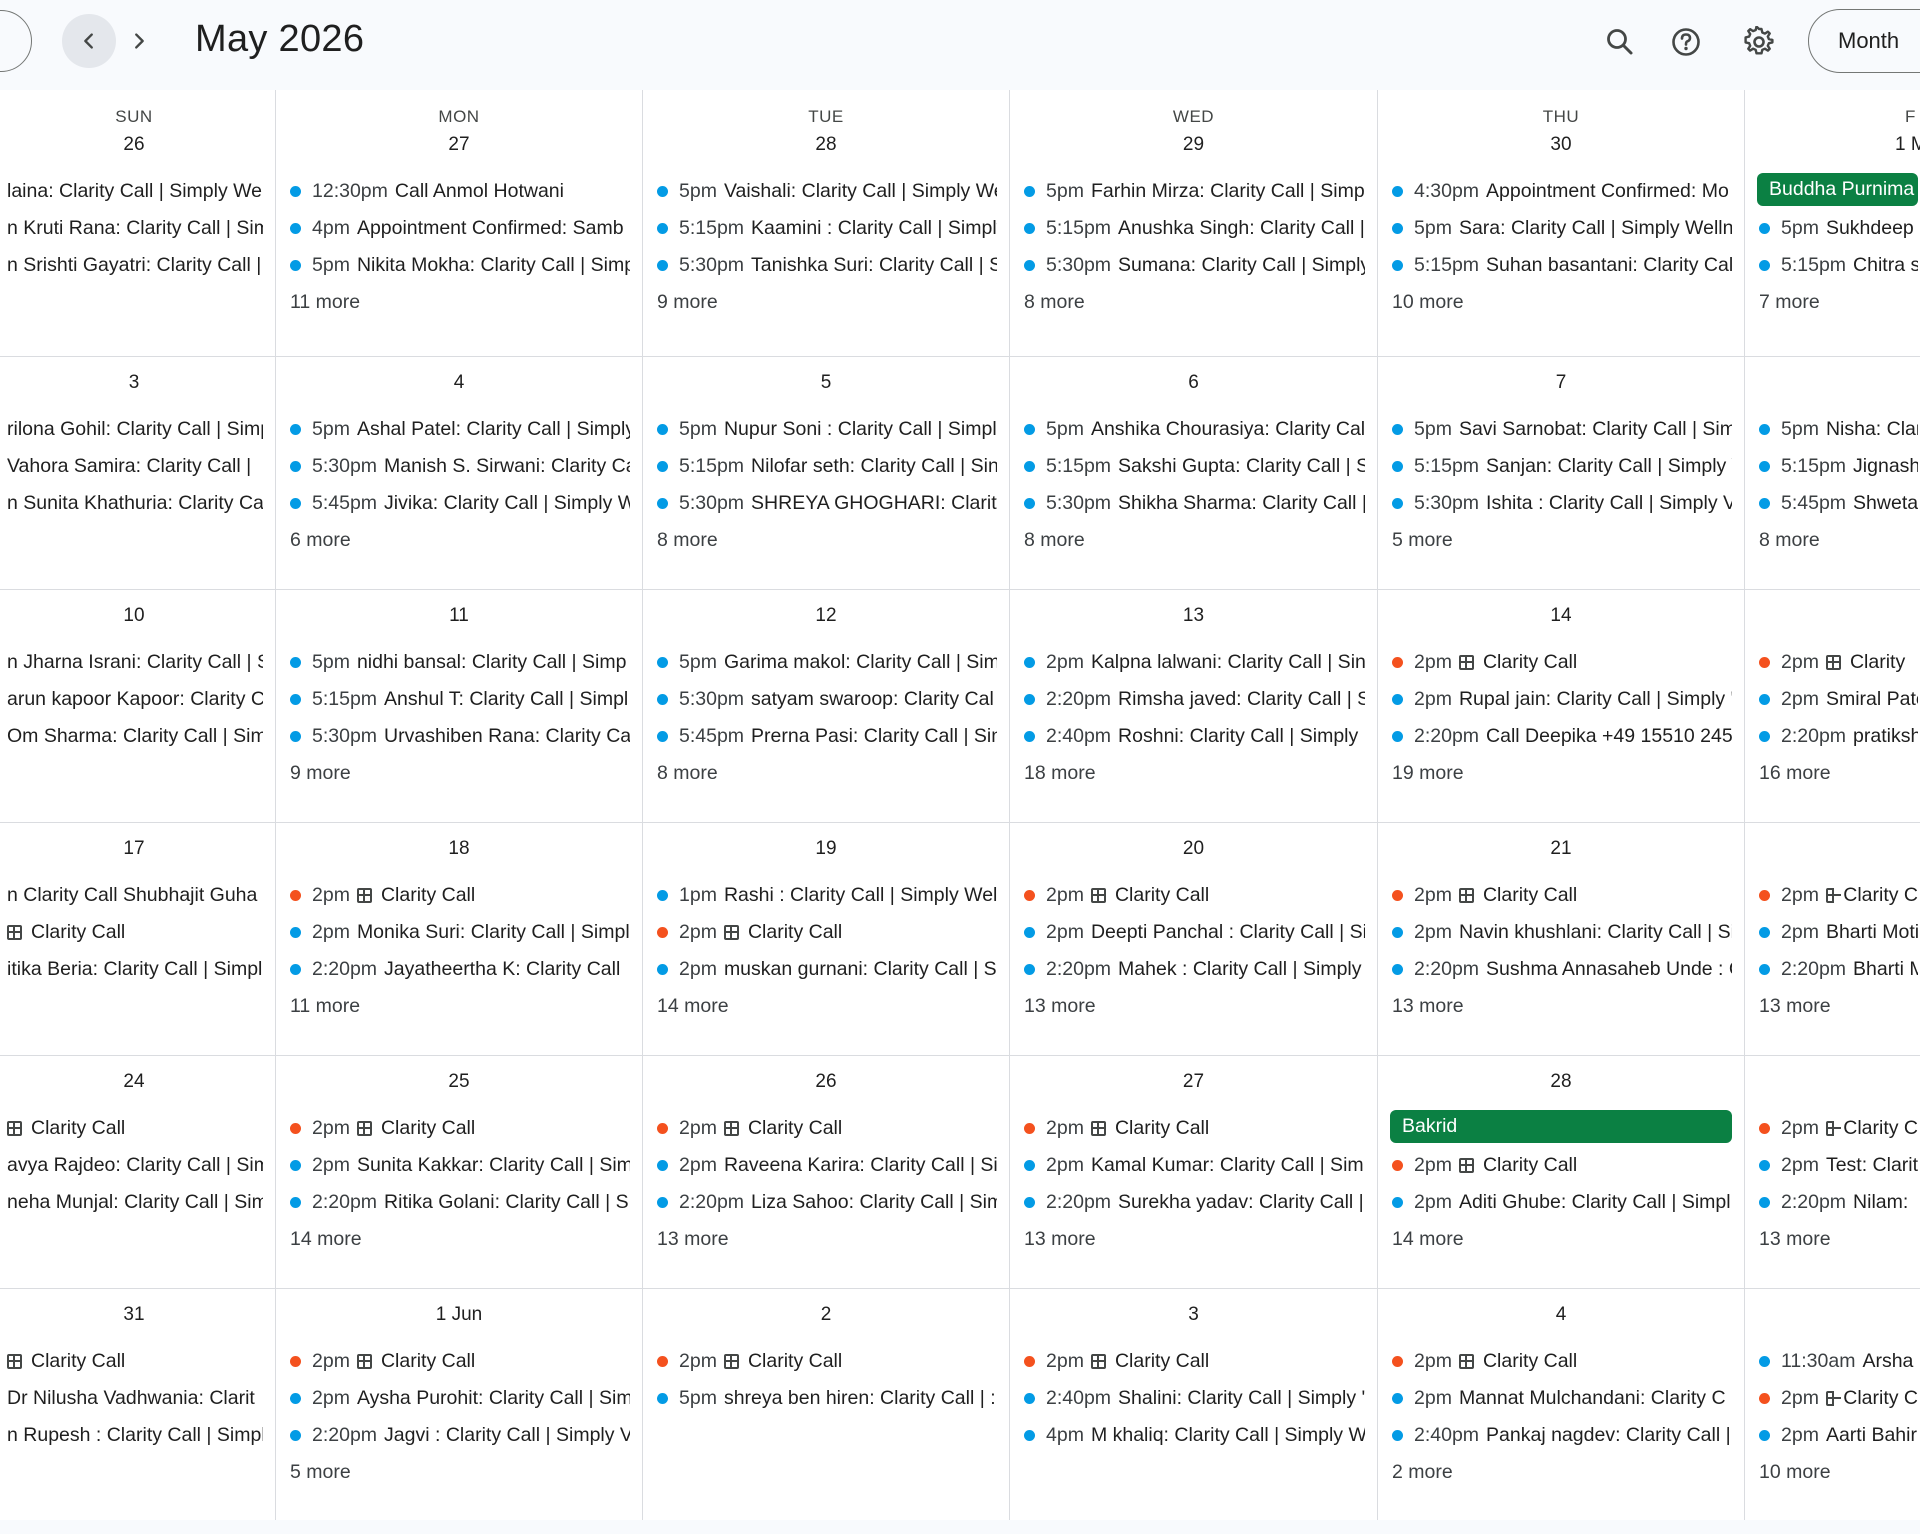 The image size is (1920, 1534). I want to click on event-chip: neha Munjal: Clarity Call | Sim, so click(131, 1202).